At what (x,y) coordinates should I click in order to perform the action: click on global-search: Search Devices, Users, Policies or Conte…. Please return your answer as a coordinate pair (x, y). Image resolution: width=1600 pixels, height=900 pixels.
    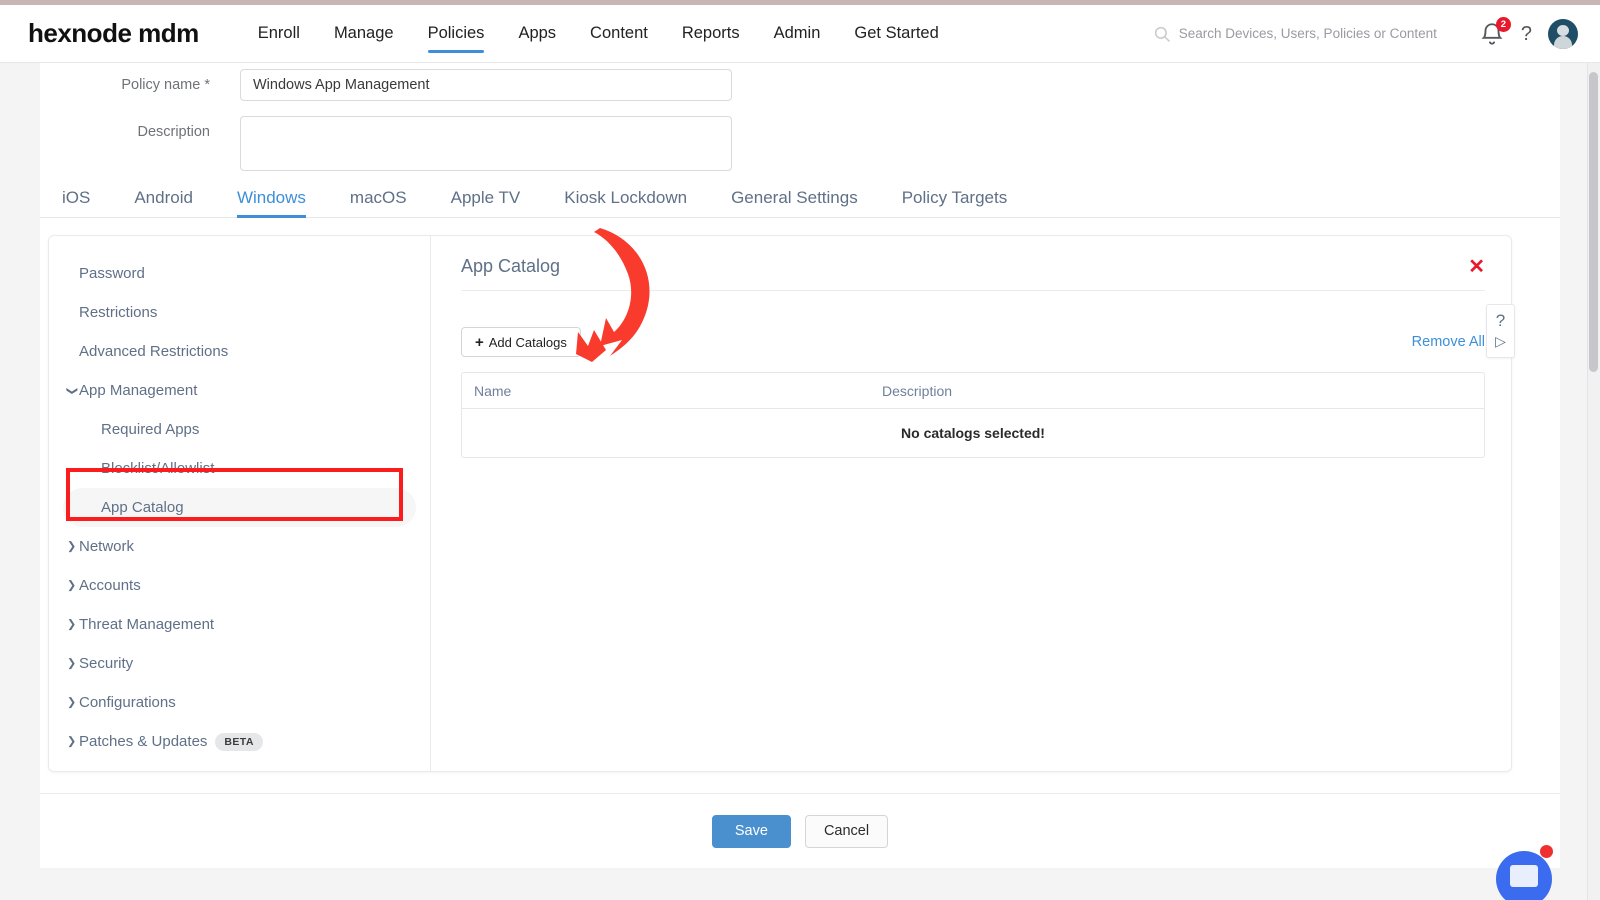
    Looking at the image, I should click on (1295, 34).